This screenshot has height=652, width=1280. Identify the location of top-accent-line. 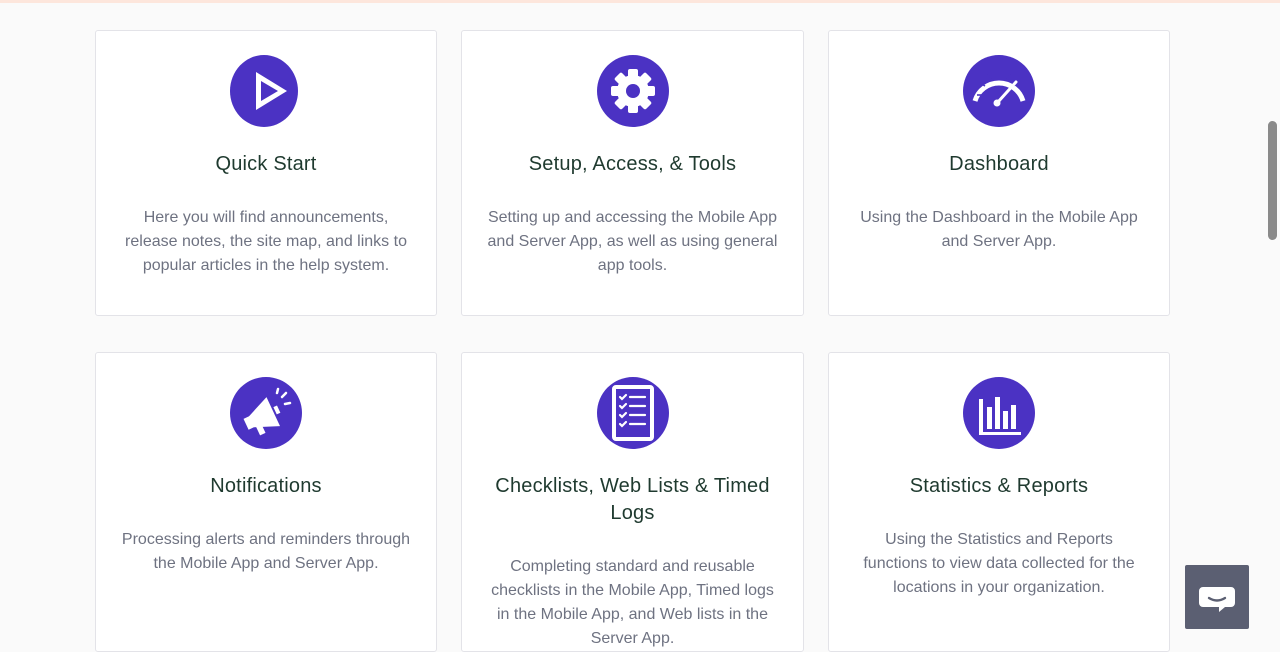
(640, 1).